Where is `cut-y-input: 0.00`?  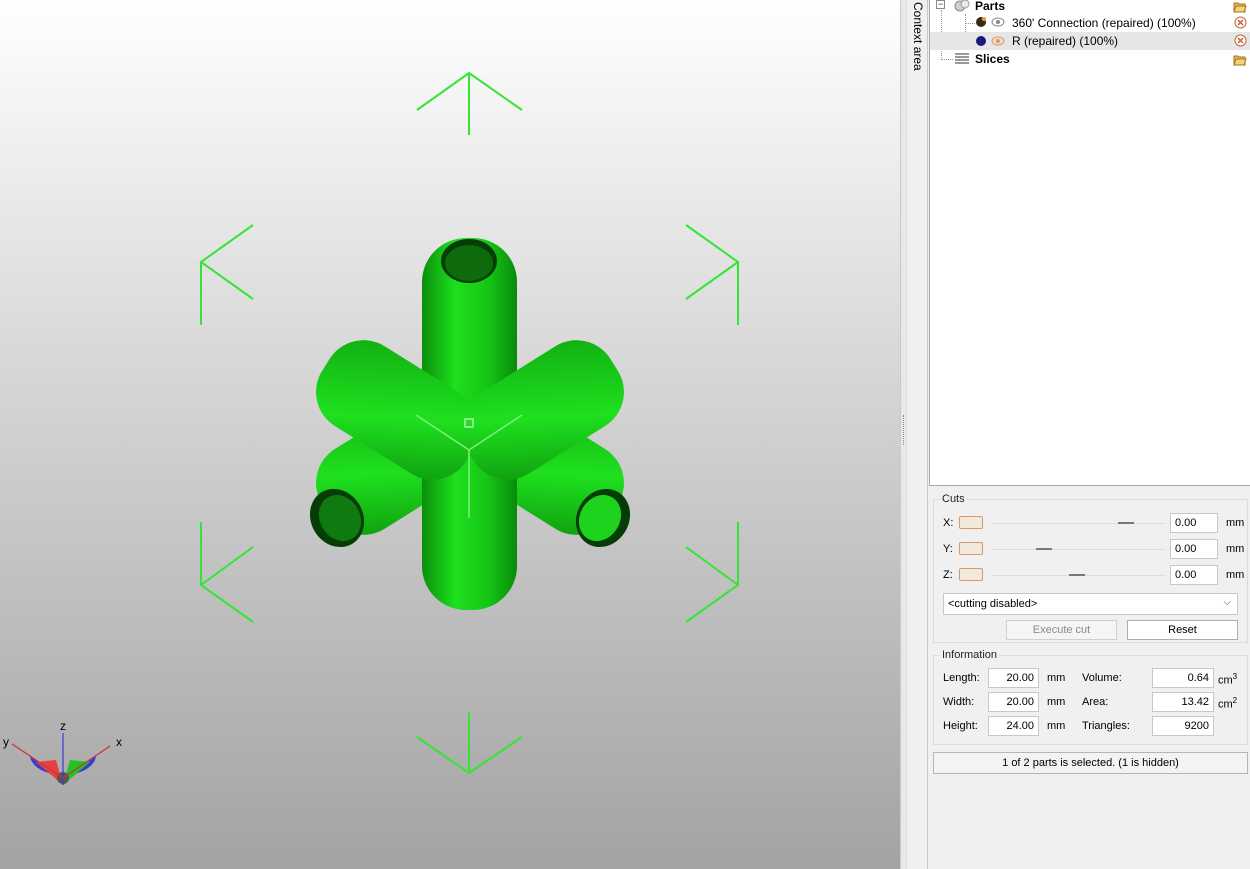
cut-y-input: 0.00 is located at coordinates (1194, 549).